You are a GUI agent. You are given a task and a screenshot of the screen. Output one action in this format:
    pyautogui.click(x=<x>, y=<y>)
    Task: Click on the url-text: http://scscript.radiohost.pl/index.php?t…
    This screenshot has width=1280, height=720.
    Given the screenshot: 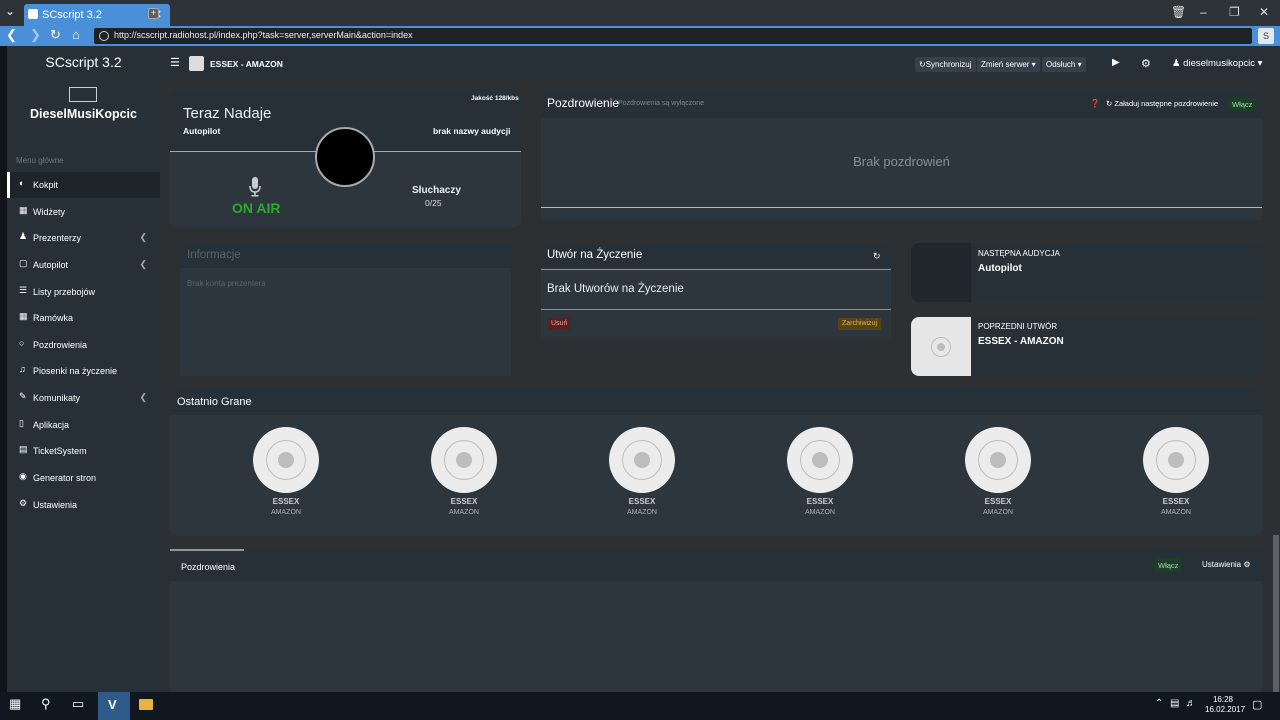 What is the action you would take?
    pyautogui.click(x=263, y=35)
    